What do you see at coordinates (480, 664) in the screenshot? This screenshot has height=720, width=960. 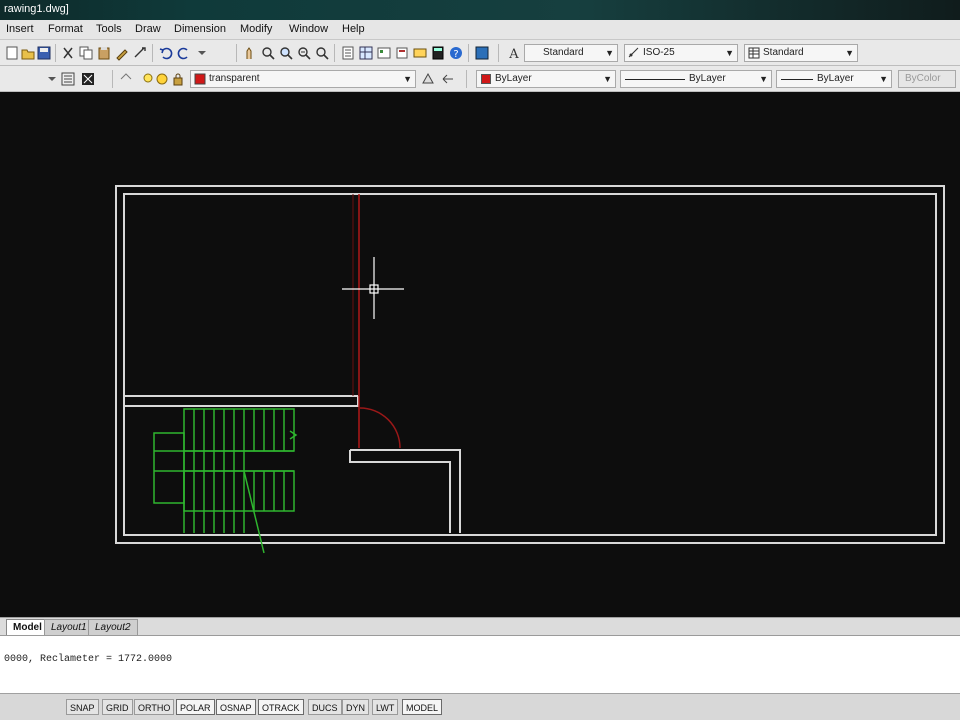 I see `command-line: 0000, Reclameter = 1772.0000` at bounding box center [480, 664].